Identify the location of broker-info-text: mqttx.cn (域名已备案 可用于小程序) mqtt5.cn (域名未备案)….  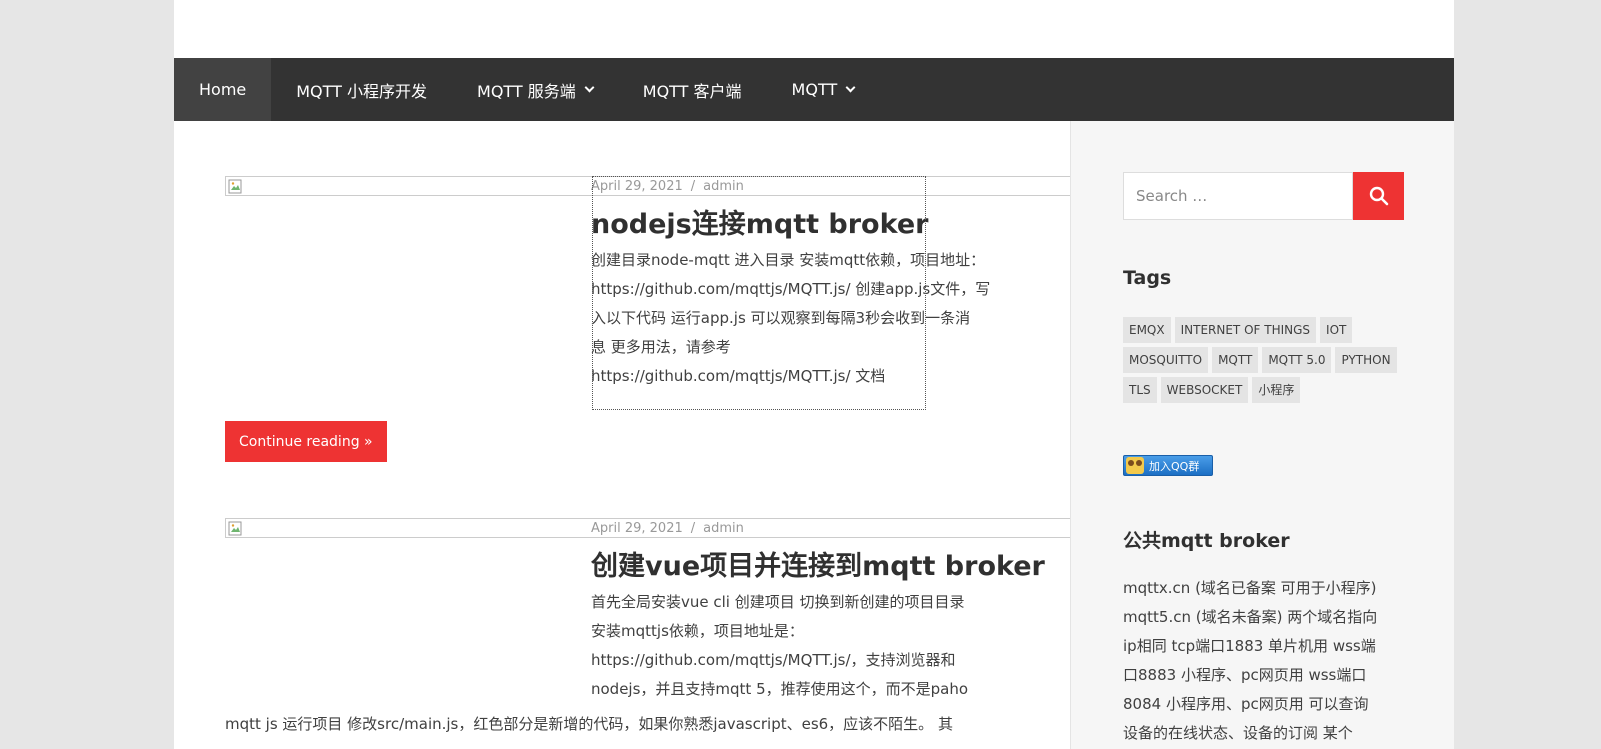
(1258, 661).